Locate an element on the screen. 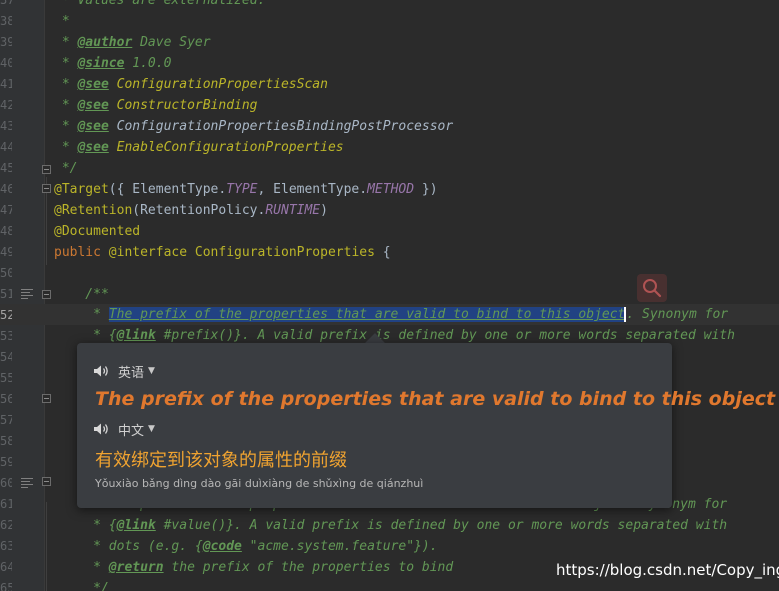 The image size is (779, 591). constant: METHOD is located at coordinates (391, 189).